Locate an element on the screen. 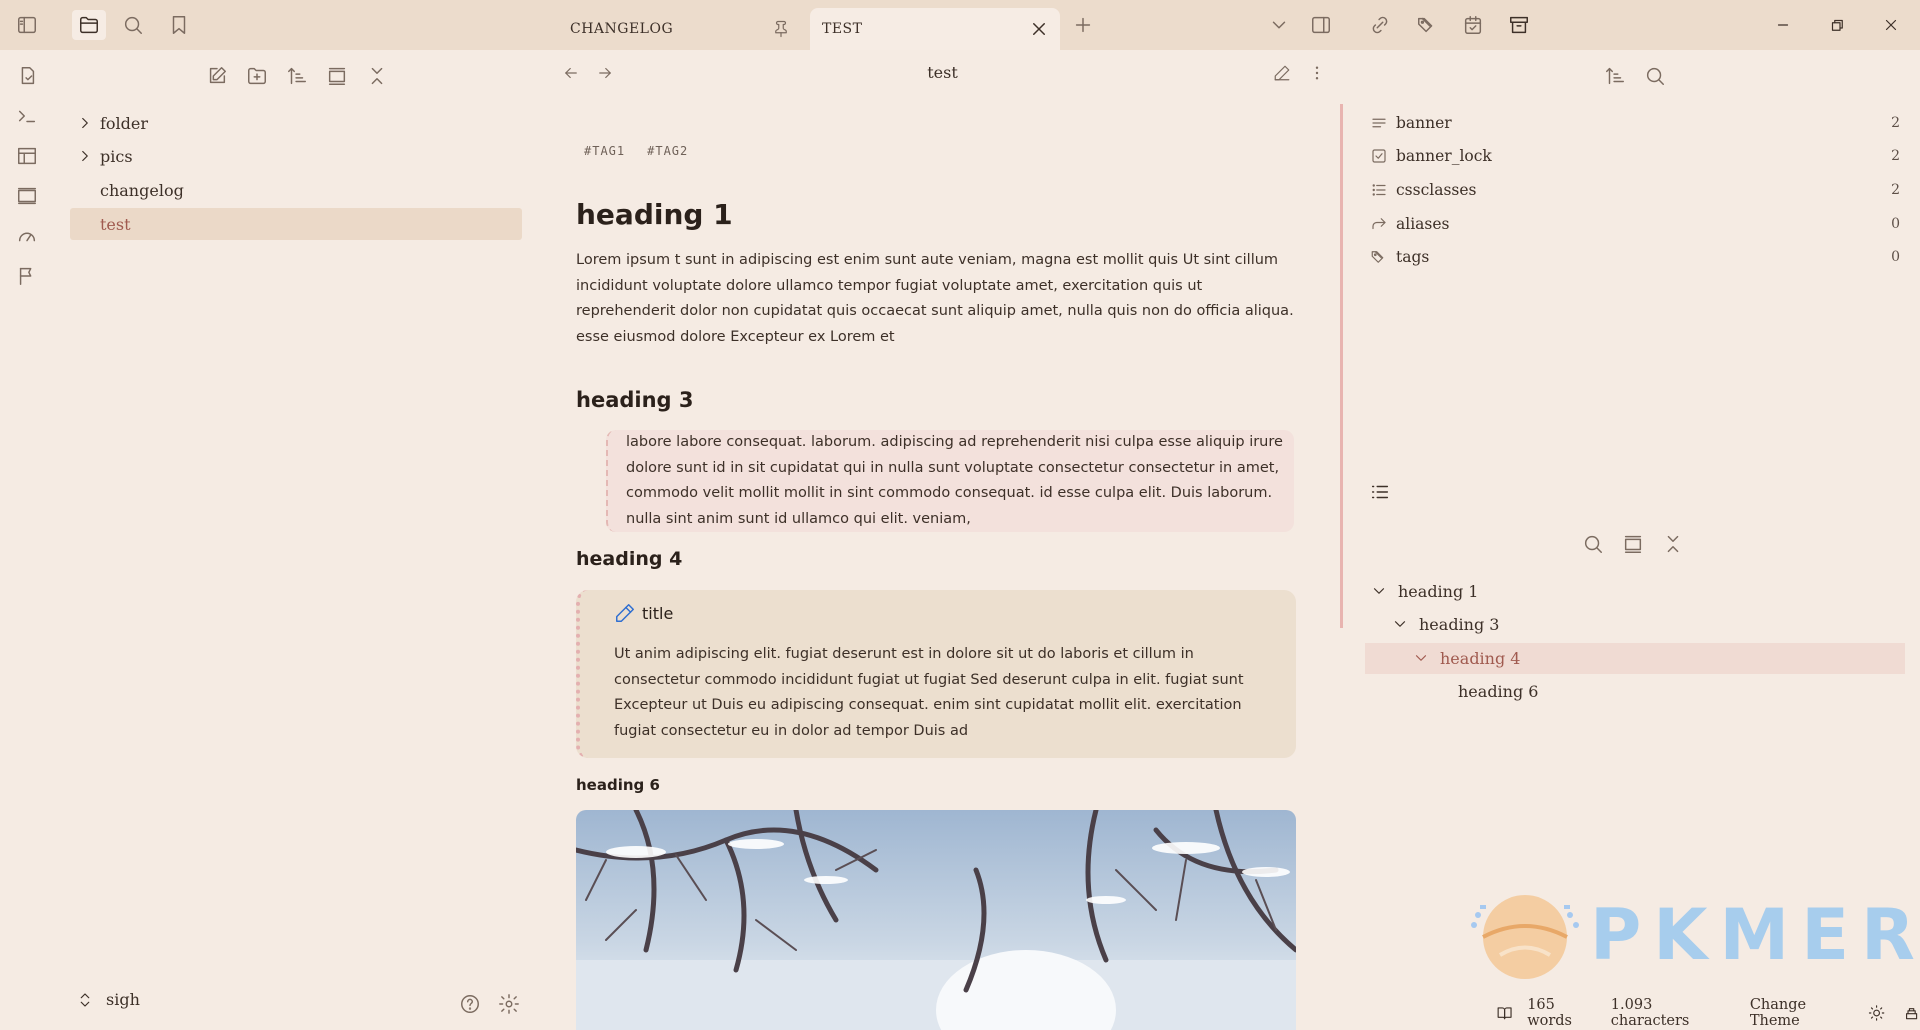 This screenshot has width=1920, height=1030. outline-collapse-button is located at coordinates (1673, 544).